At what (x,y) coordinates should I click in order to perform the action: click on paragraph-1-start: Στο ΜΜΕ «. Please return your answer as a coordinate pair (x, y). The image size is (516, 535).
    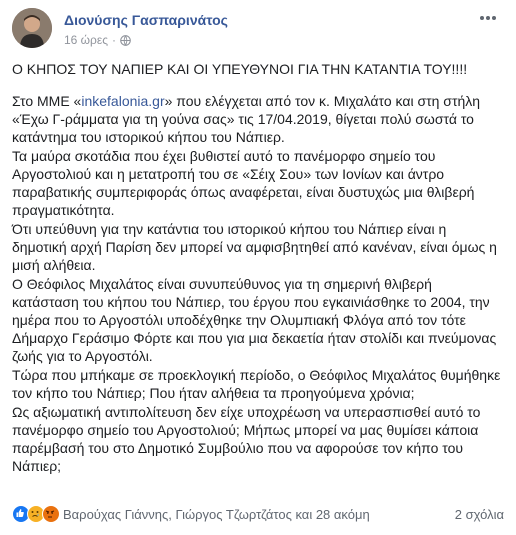
    Looking at the image, I should click on (47, 101).